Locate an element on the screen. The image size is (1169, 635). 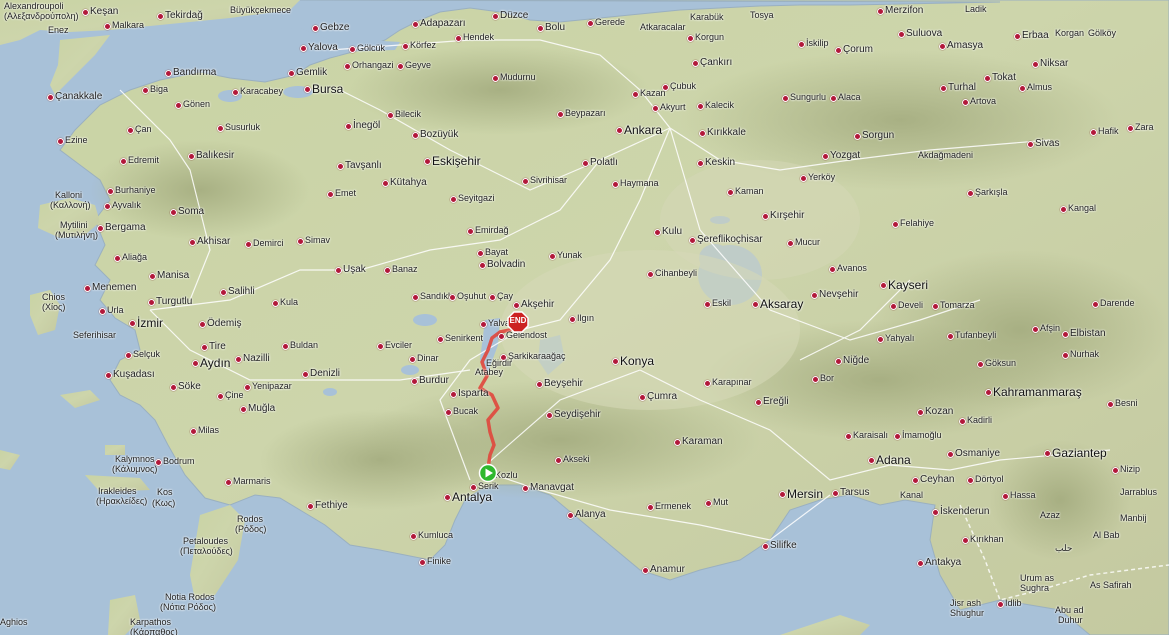
place-label-merzifon: Merzifon is located at coordinates (904, 10).